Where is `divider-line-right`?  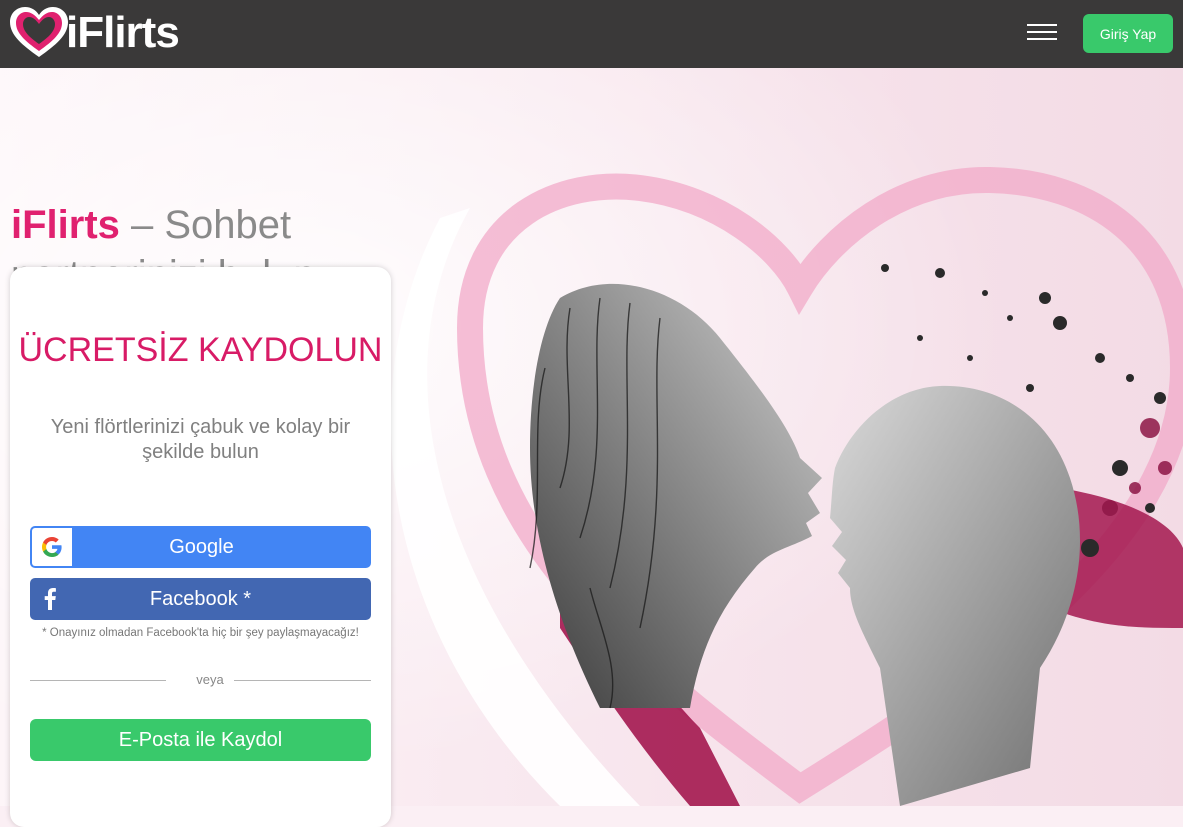 divider-line-right is located at coordinates (302, 680).